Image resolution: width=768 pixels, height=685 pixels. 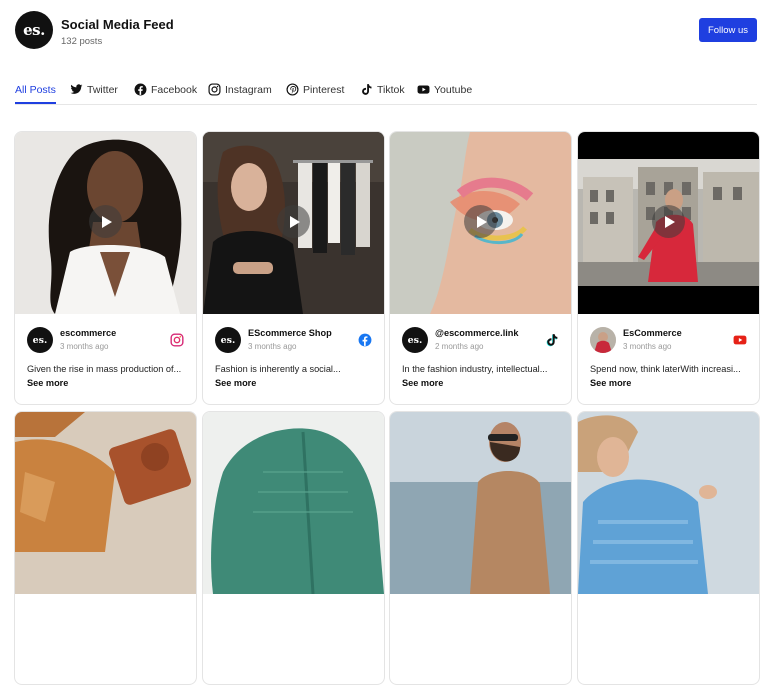 I want to click on tab-label: Youtube, so click(x=453, y=89).